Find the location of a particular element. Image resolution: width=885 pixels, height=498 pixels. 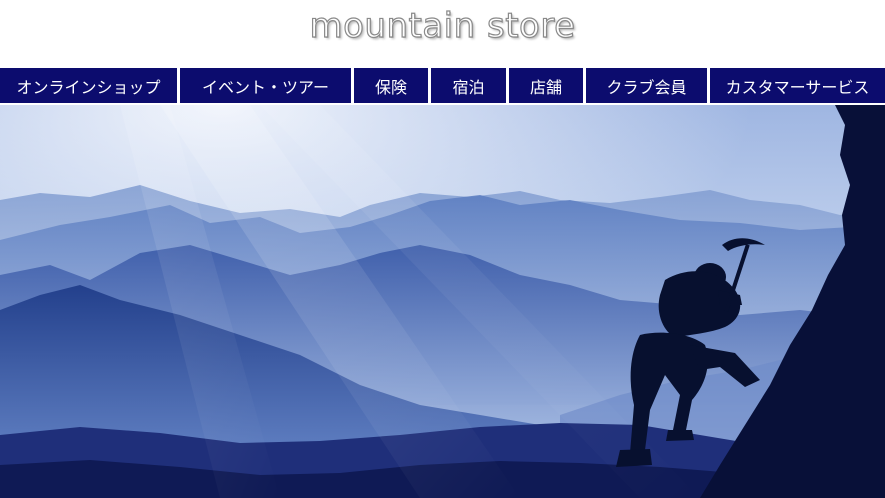

nav-item-club-members: クラブ会員 is located at coordinates (646, 85).